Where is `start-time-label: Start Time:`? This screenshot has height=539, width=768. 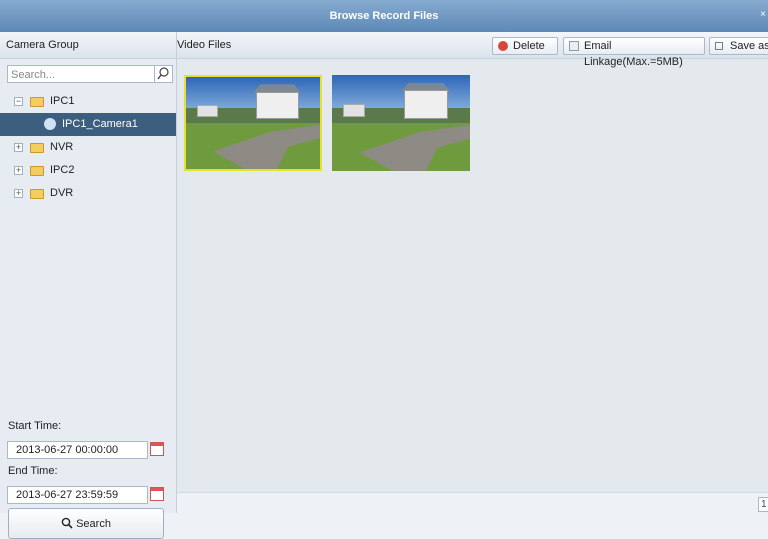
start-time-label: Start Time: is located at coordinates (35, 426).